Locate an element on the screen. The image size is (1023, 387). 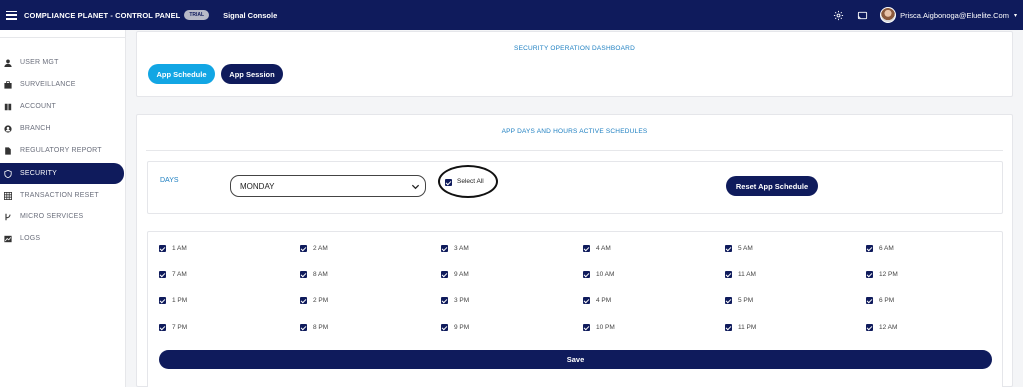
user-email: Prisca.Aigbonoga@Eluelite.Com is located at coordinates (954, 15).